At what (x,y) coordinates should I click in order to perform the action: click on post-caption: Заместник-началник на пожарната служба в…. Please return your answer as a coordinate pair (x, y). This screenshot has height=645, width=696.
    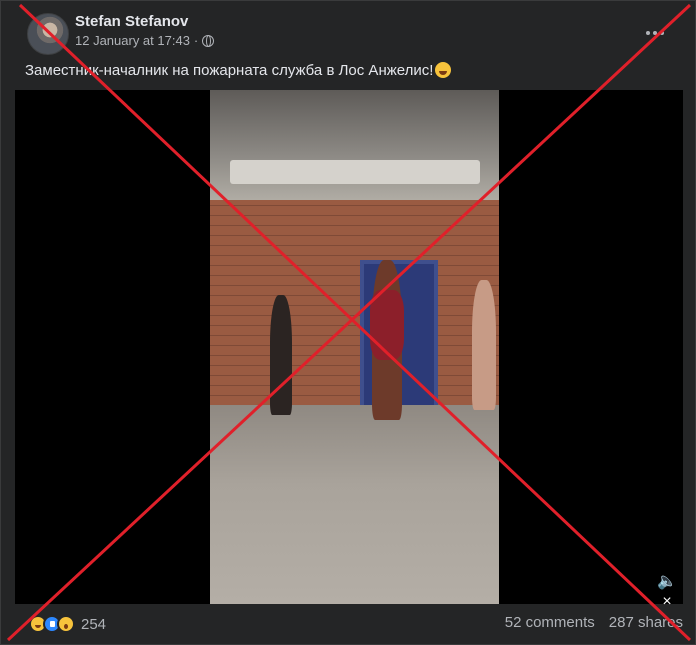
    Looking at the image, I should click on (238, 70).